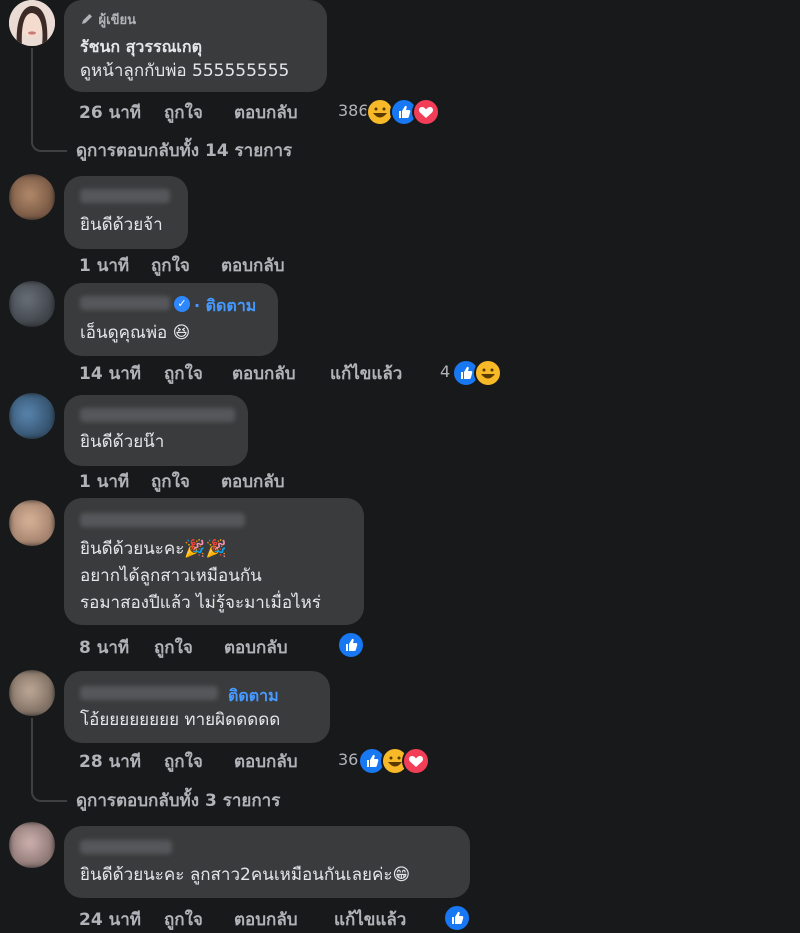  I want to click on reaction-count: 4, so click(445, 371).